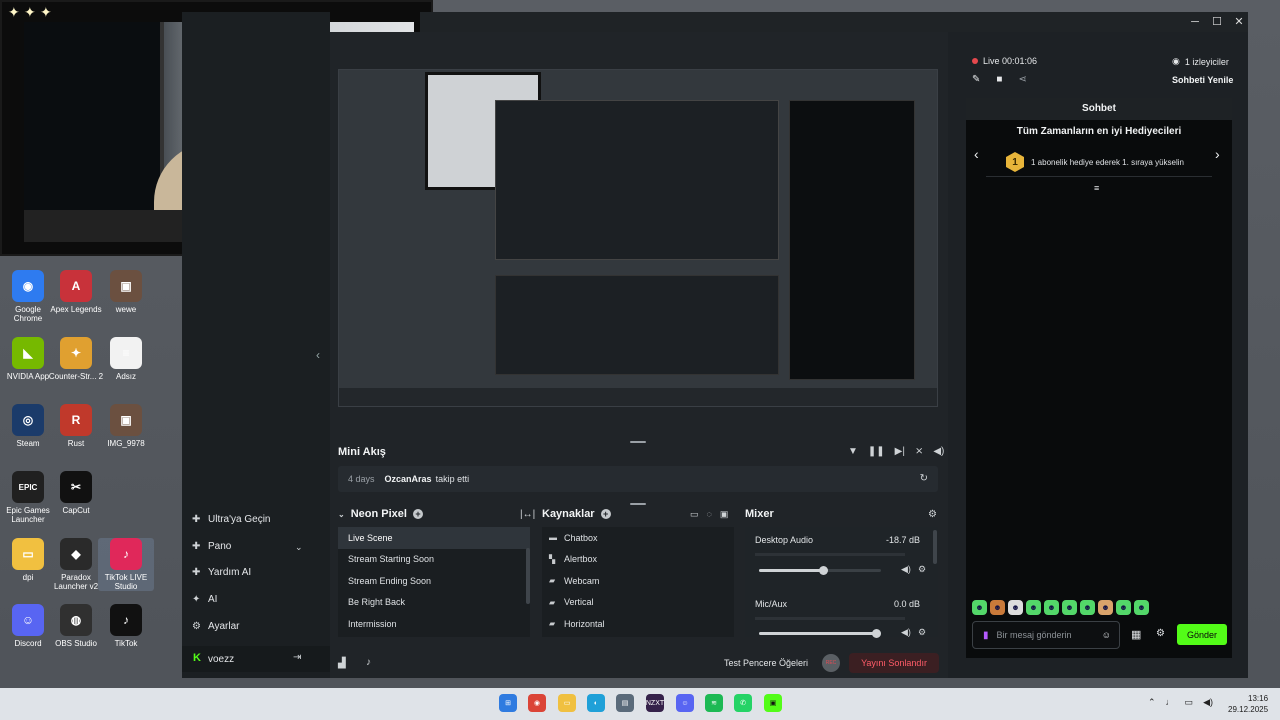 This screenshot has width=1280, height=720. I want to click on logout-icon: ⇥, so click(297, 657).